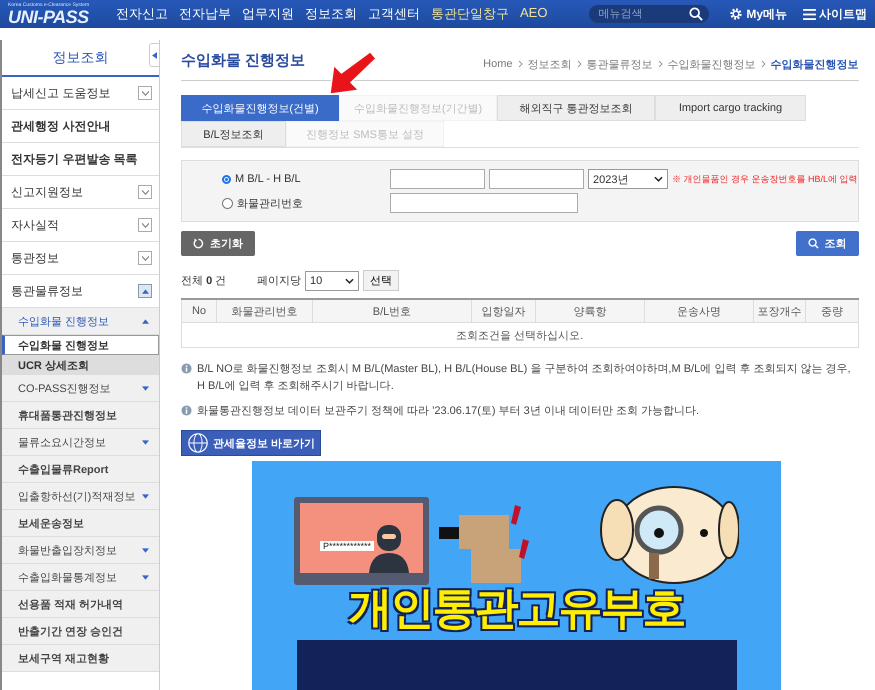 This screenshot has width=875, height=690. Describe the element at coordinates (80, 57) in the screenshot. I see `sidebar-title: 정보조회` at that location.